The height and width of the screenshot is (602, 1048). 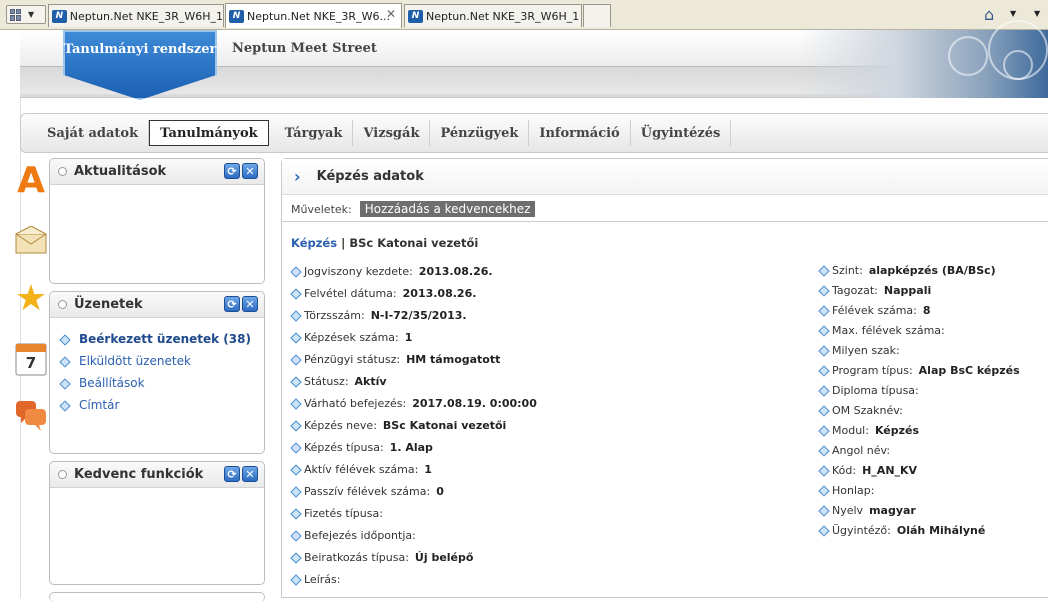 What do you see at coordinates (31, 358) in the screenshot?
I see `calendar-icon: 7` at bounding box center [31, 358].